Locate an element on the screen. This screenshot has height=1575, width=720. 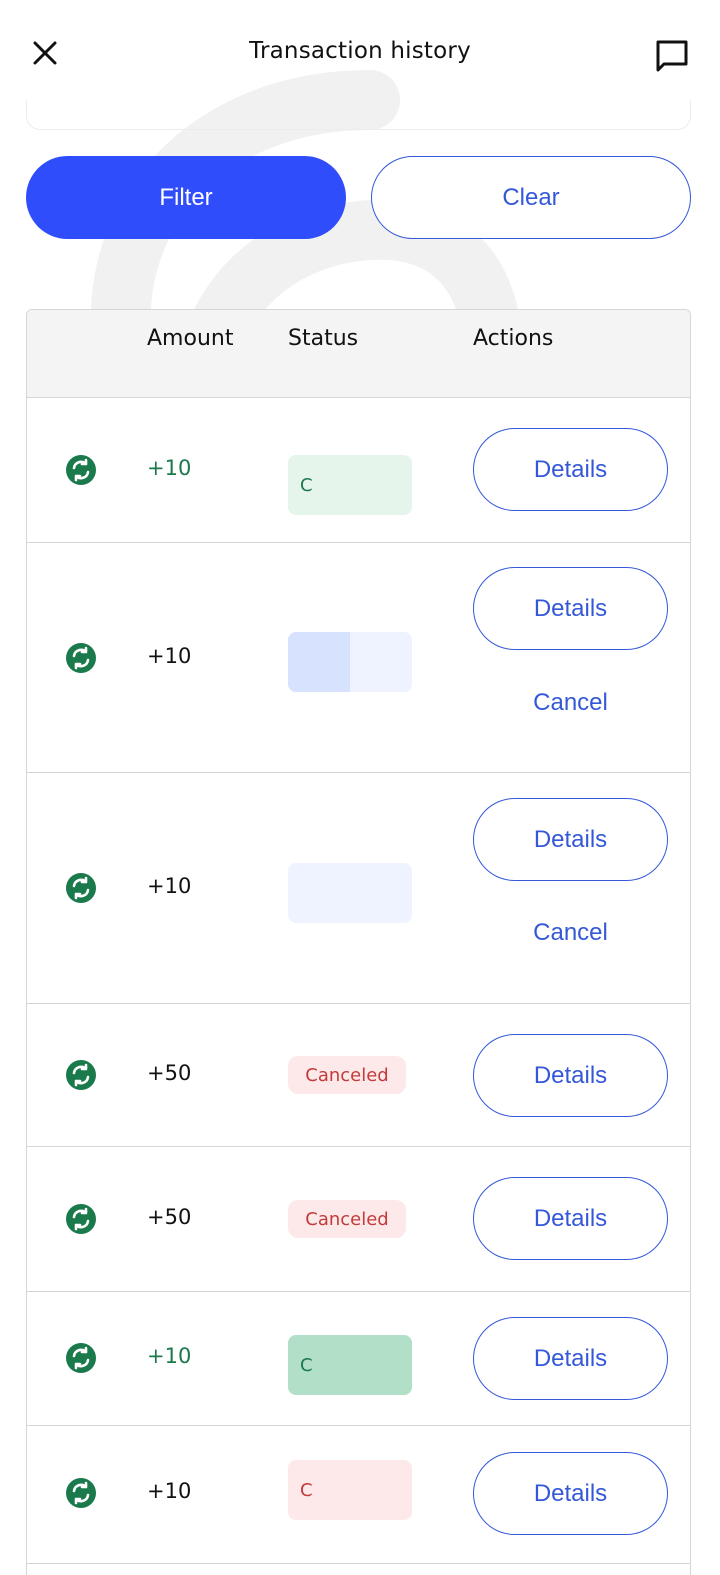
column-header-amount: Amount is located at coordinates (190, 338).